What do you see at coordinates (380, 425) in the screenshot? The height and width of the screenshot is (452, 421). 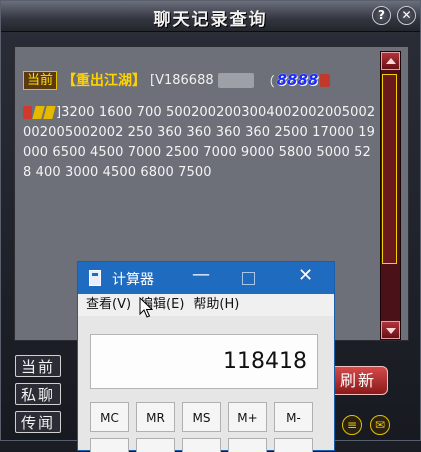 I see `mail-icon: ✉` at bounding box center [380, 425].